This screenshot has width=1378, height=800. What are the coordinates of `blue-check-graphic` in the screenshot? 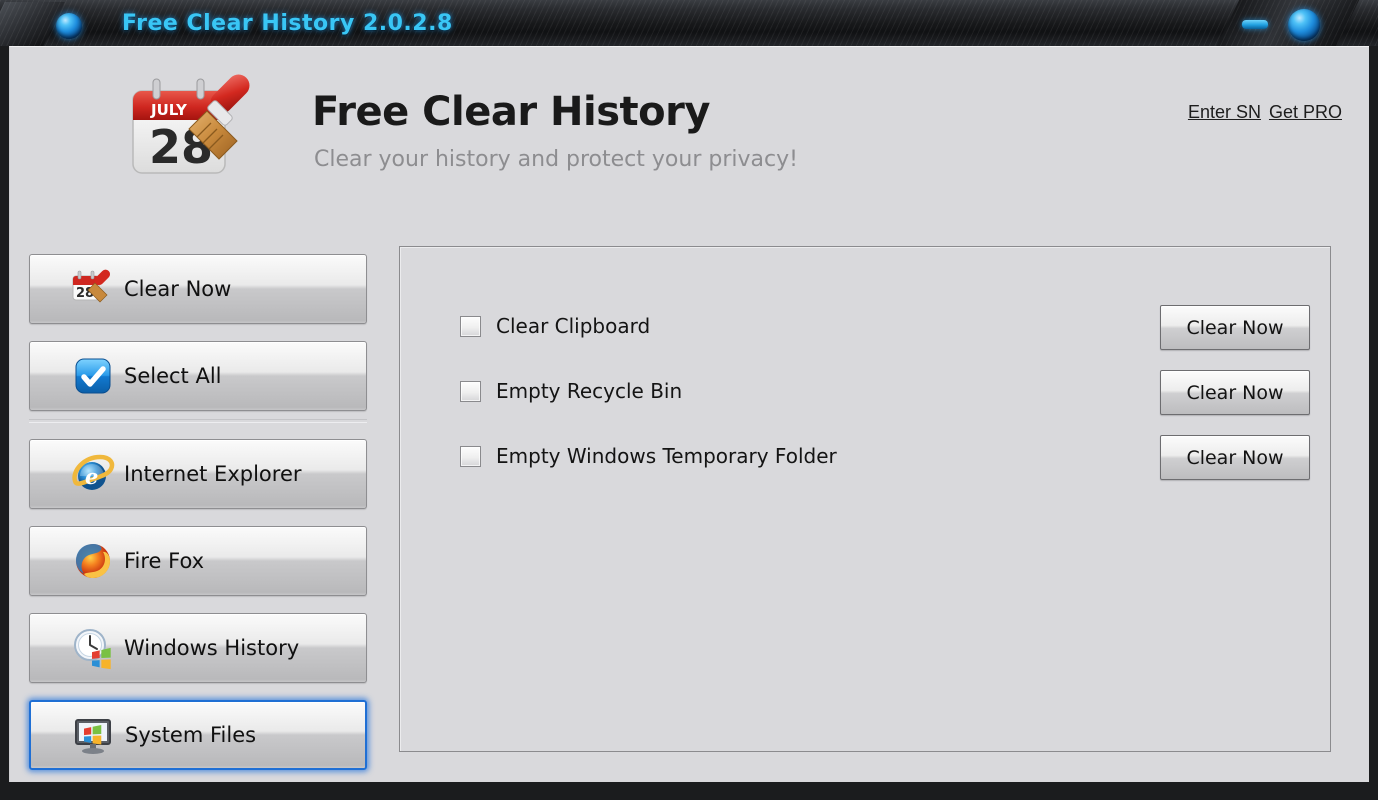 It's located at (93, 376).